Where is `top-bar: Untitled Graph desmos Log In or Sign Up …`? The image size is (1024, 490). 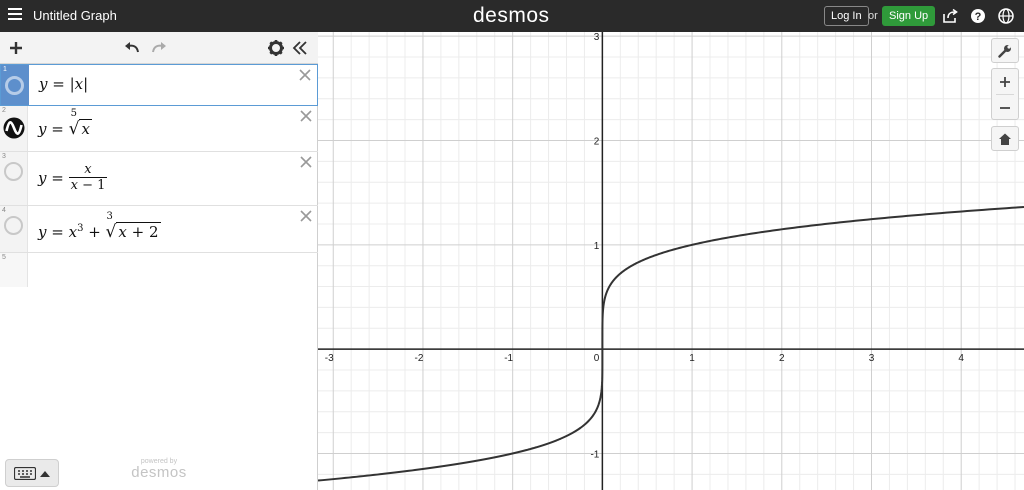 top-bar: Untitled Graph desmos Log In or Sign Up … is located at coordinates (512, 16).